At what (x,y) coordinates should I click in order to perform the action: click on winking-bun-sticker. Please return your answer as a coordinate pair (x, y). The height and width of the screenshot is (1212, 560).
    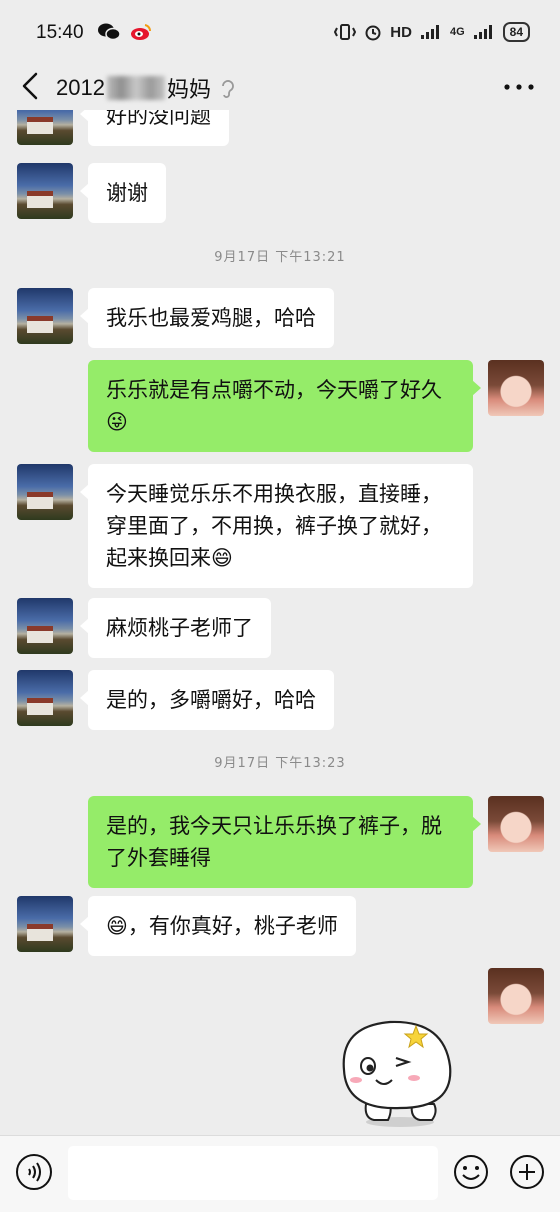
    Looking at the image, I should click on (399, 1068).